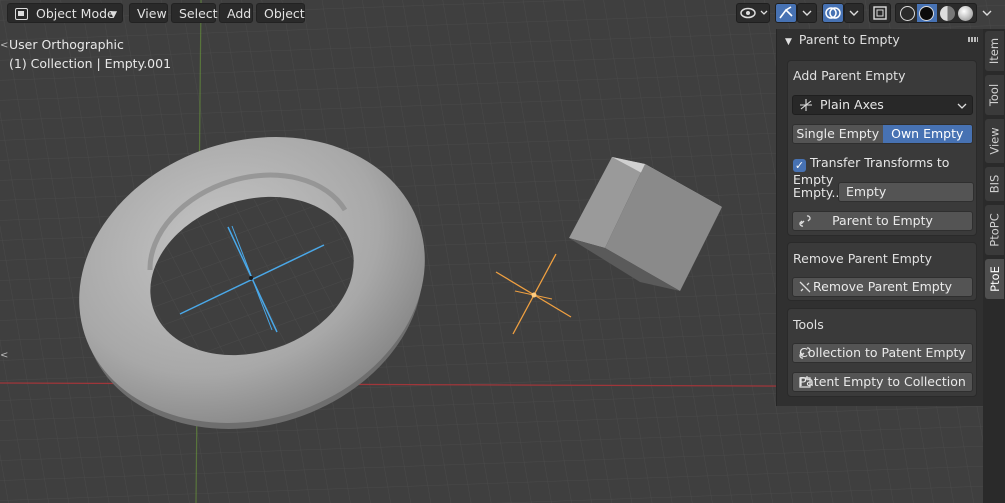 The width and height of the screenshot is (1005, 503). What do you see at coordinates (852, 104) in the screenshot?
I see `empty-type-label: Plain Axes` at bounding box center [852, 104].